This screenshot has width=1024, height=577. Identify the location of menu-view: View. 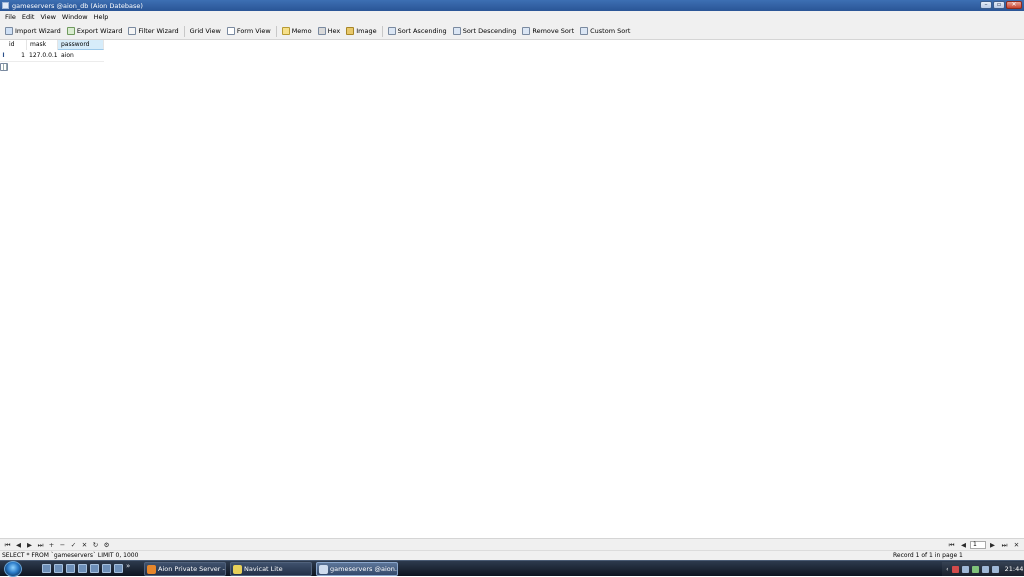
(47, 17).